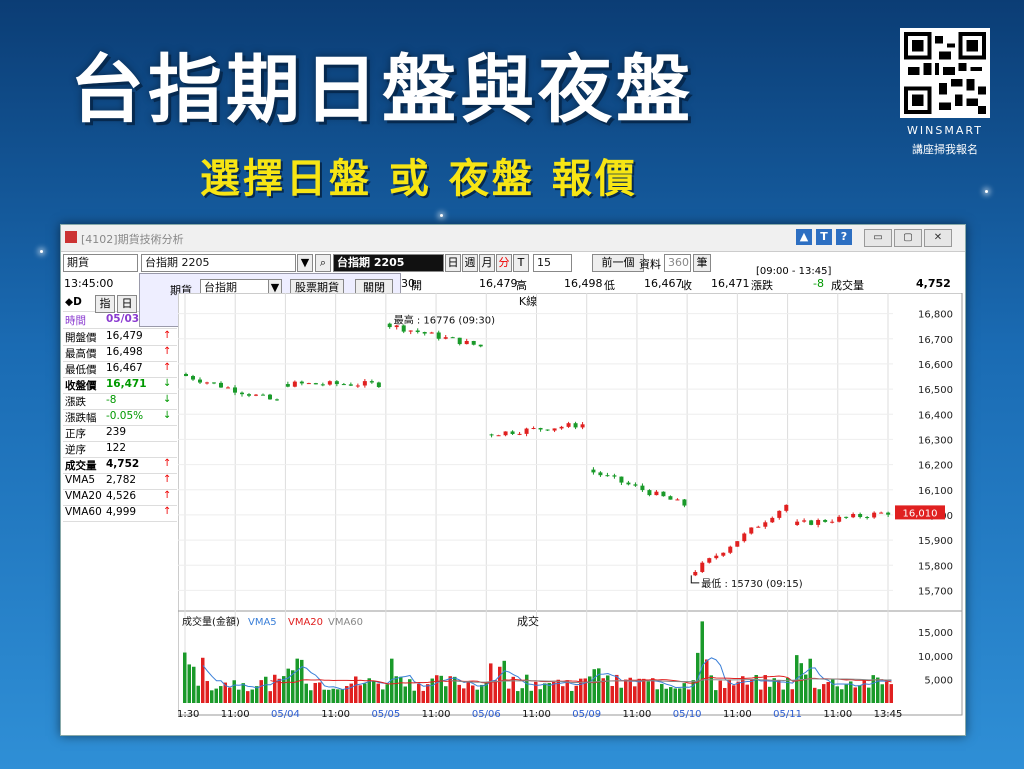  Describe the element at coordinates (81, 370) in the screenshot. I see `panel-row-key: 最低價` at that location.